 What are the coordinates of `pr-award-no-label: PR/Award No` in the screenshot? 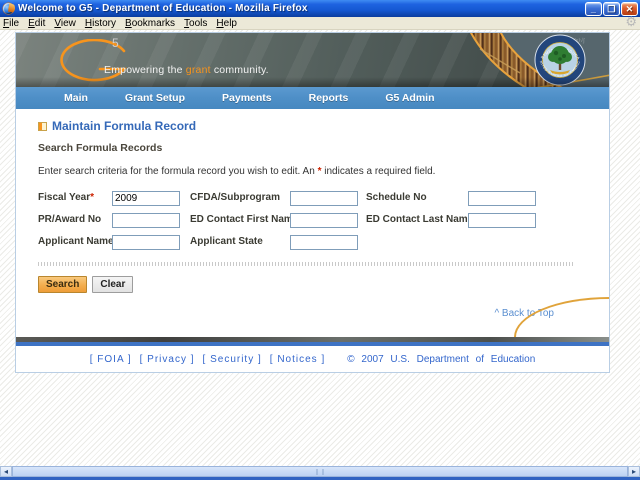 It's located at (70, 219).